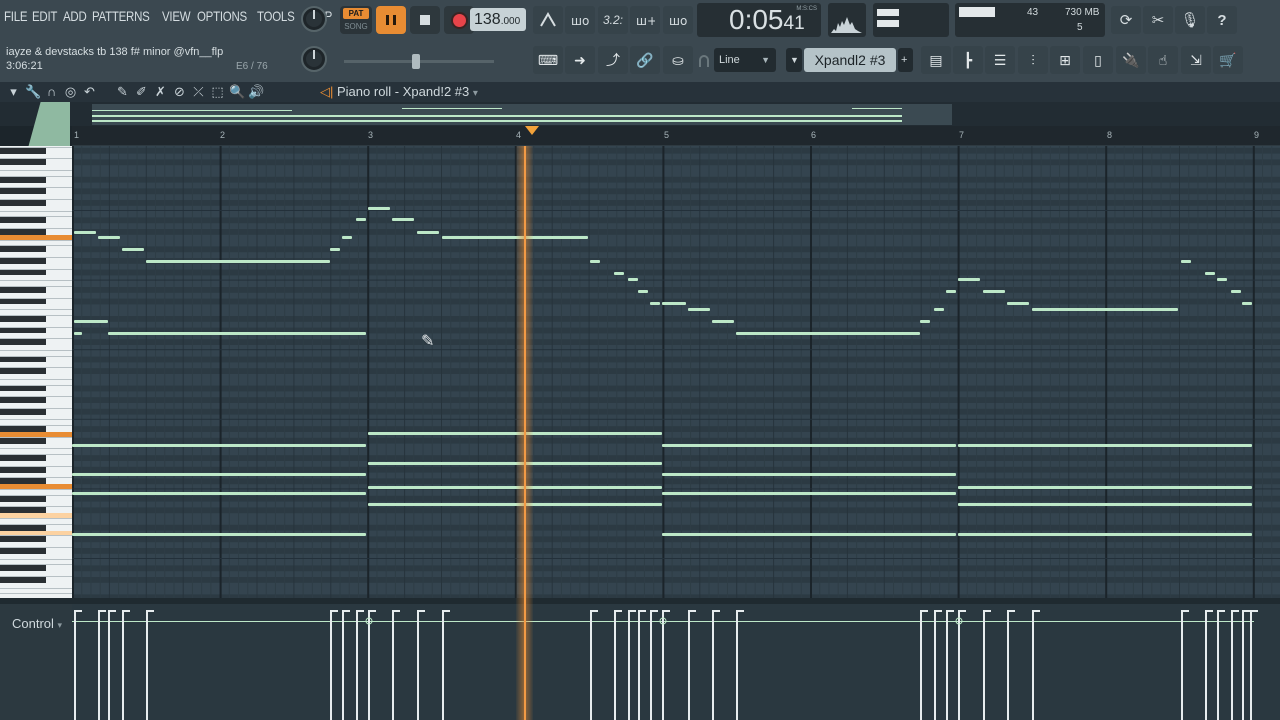 The height and width of the screenshot is (720, 1280). Describe the element at coordinates (745, 60) in the screenshot. I see `snap-selector: Line ▼` at that location.